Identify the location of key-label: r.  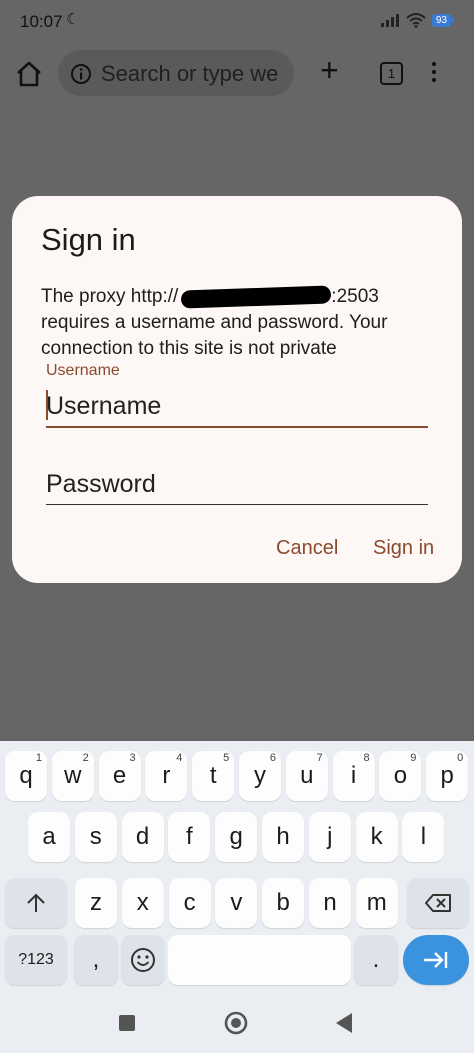
(166, 775).